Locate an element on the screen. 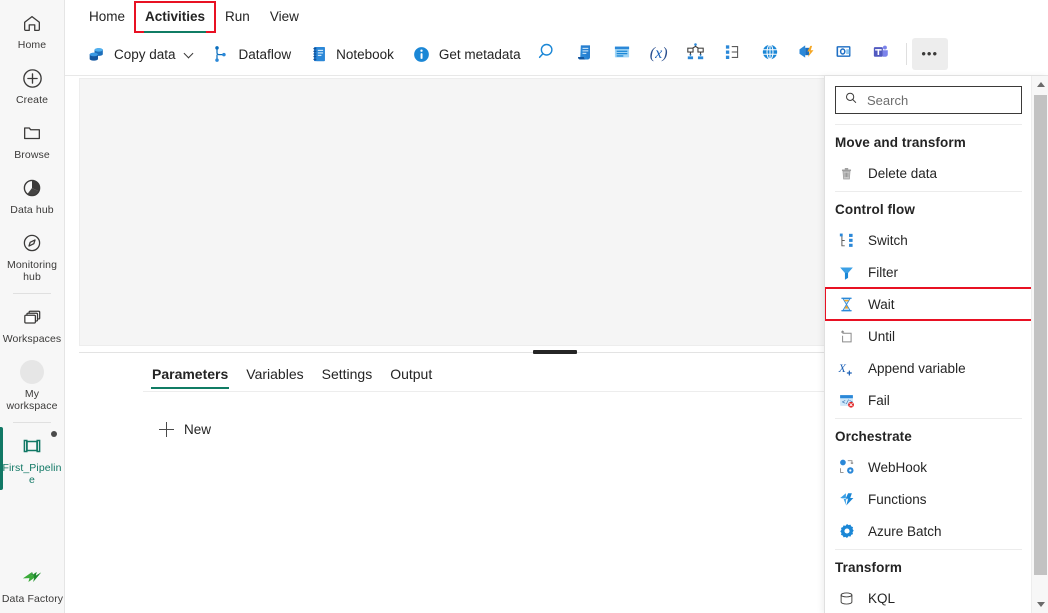 The height and width of the screenshot is (613, 1048). flyout-scrollbar is located at coordinates (1039, 344).